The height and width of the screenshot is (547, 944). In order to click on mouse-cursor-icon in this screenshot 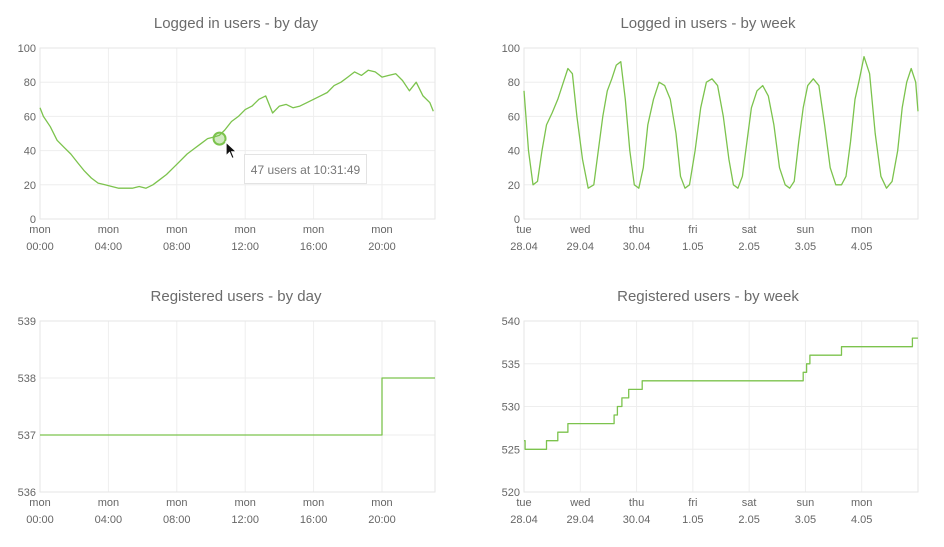, I will do `click(232, 150)`.